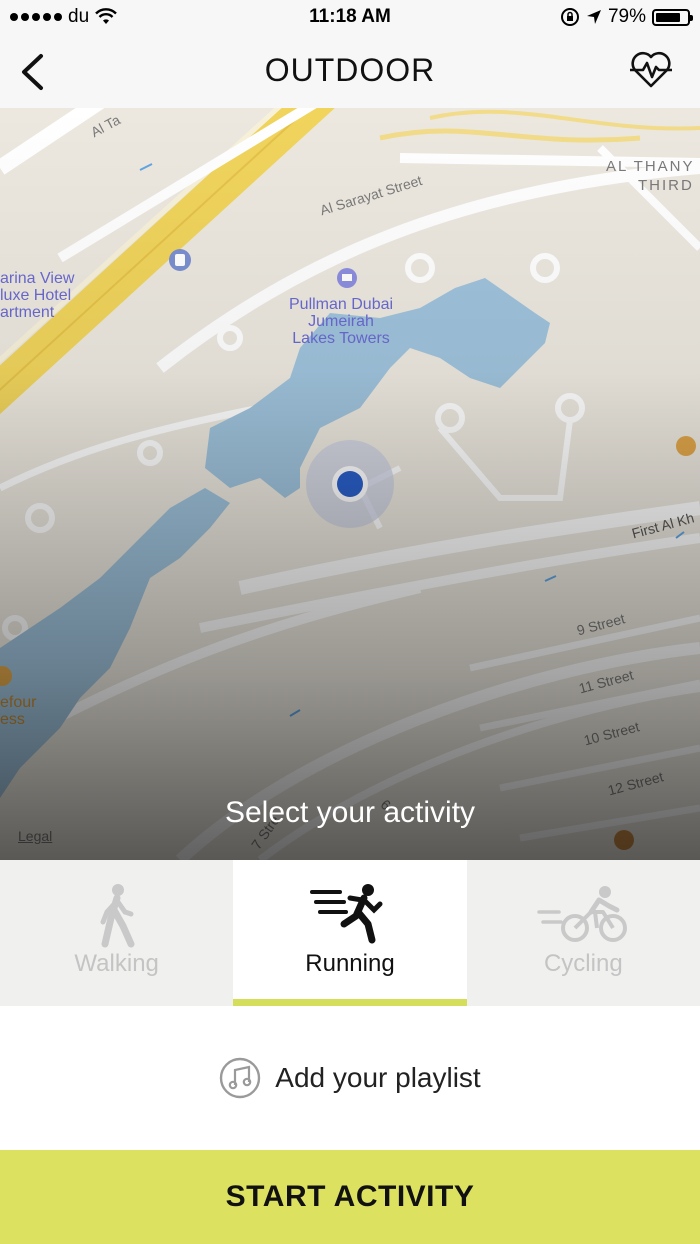 The height and width of the screenshot is (1244, 700). Describe the element at coordinates (35, 836) in the screenshot. I see `legal-link: Legal` at that location.